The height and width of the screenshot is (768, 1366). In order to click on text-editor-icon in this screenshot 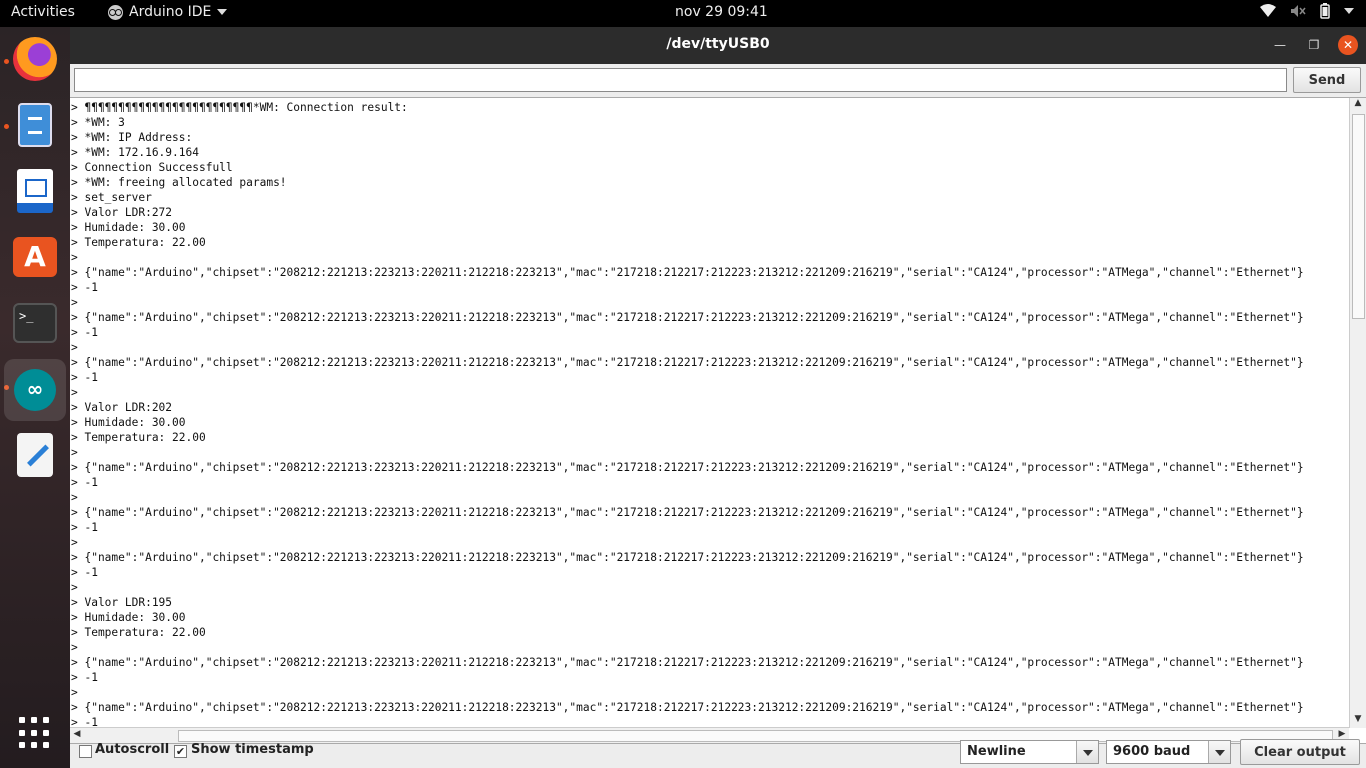, I will do `click(35, 455)`.